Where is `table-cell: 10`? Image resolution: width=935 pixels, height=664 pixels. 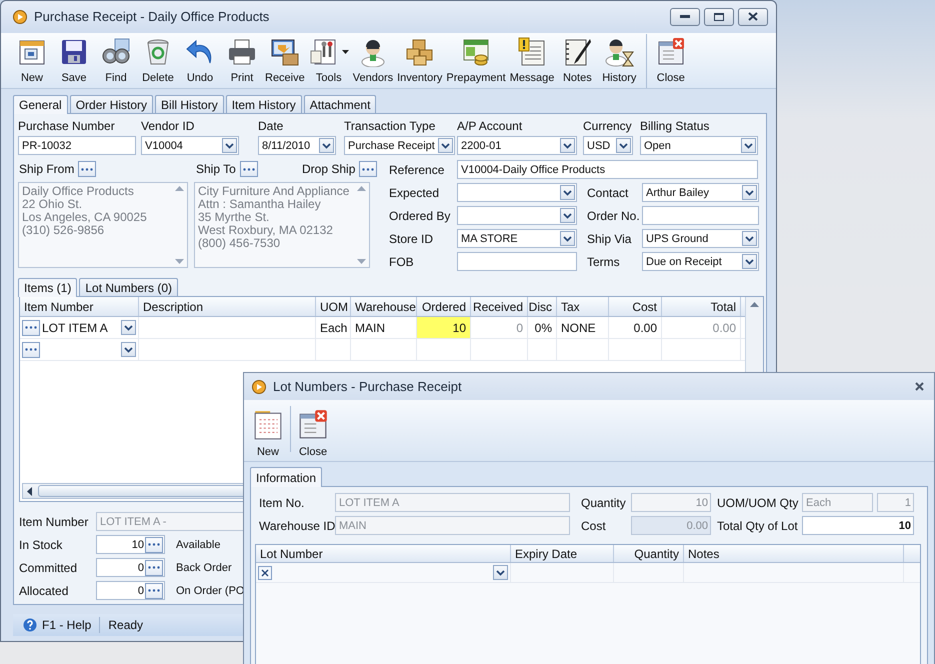
table-cell: 10 is located at coordinates (444, 327).